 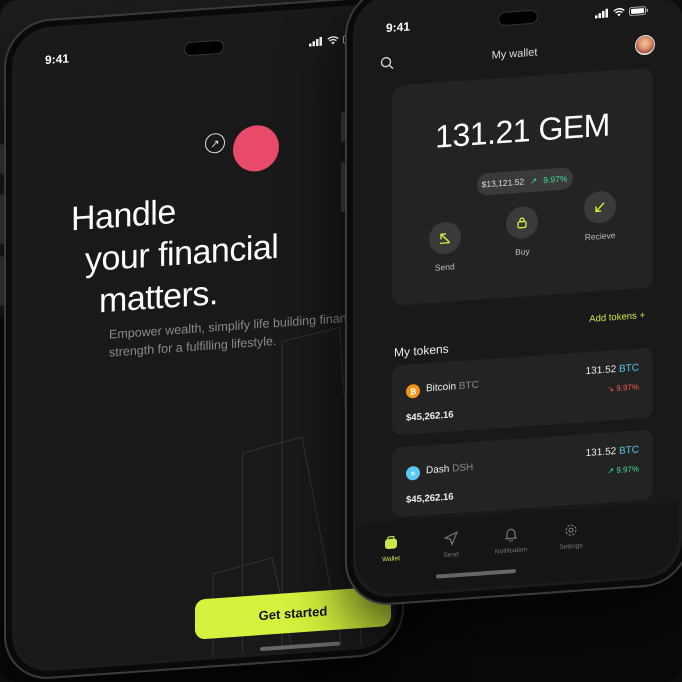 What do you see at coordinates (522, 130) in the screenshot?
I see `balance-amount: 131.21 GEM` at bounding box center [522, 130].